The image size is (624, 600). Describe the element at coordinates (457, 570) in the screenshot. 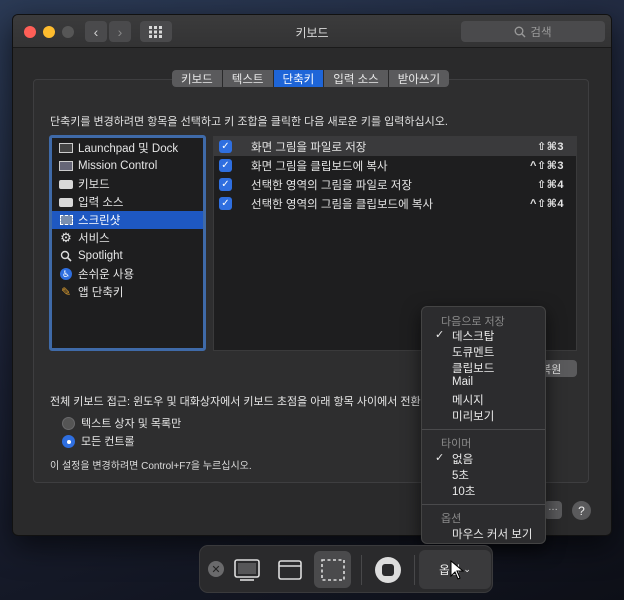

I see `mouse-pointer-icon` at that location.